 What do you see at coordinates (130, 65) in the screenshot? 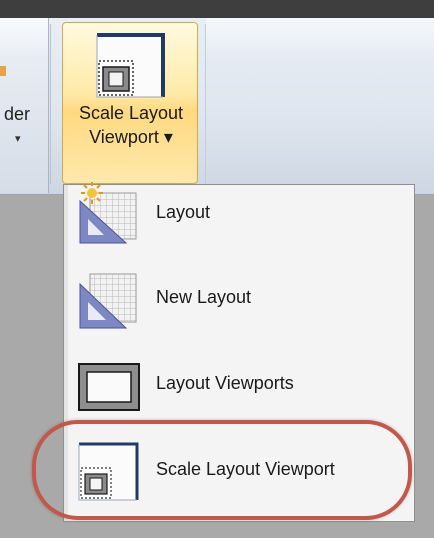
I see `scale-viewport-icon` at bounding box center [130, 65].